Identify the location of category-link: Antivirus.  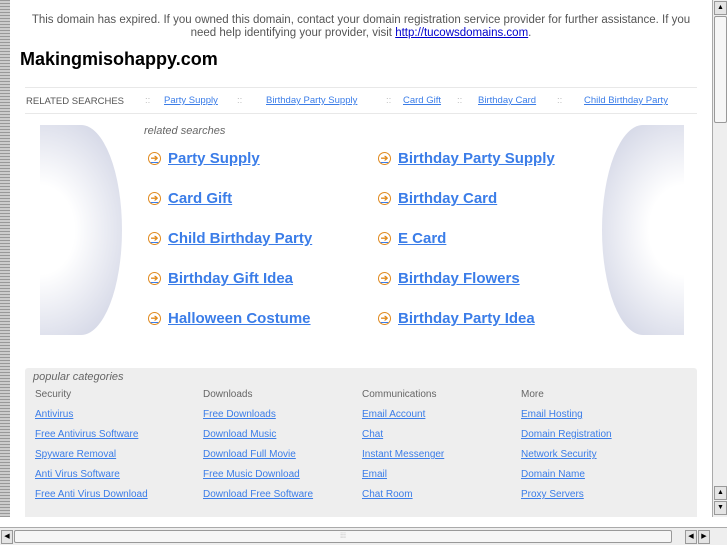
(91, 419).